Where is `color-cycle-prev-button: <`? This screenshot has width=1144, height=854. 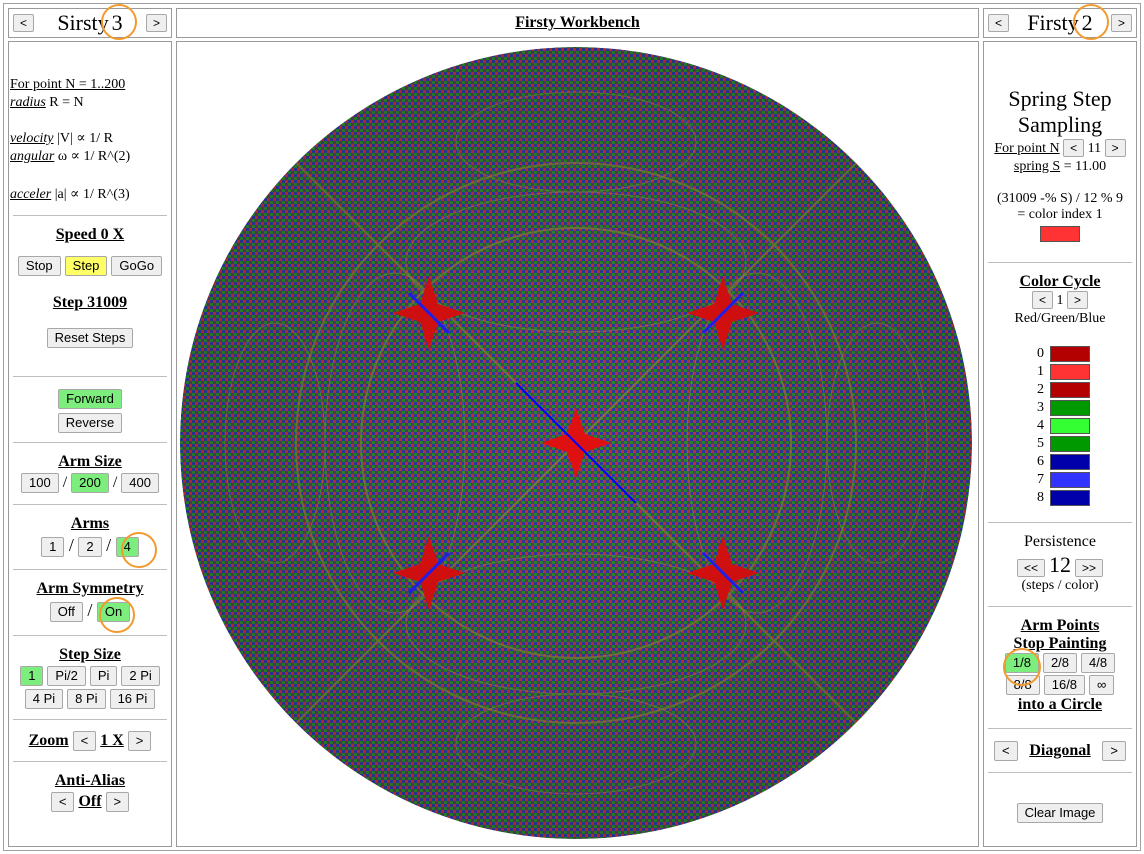 color-cycle-prev-button: < is located at coordinates (1042, 300).